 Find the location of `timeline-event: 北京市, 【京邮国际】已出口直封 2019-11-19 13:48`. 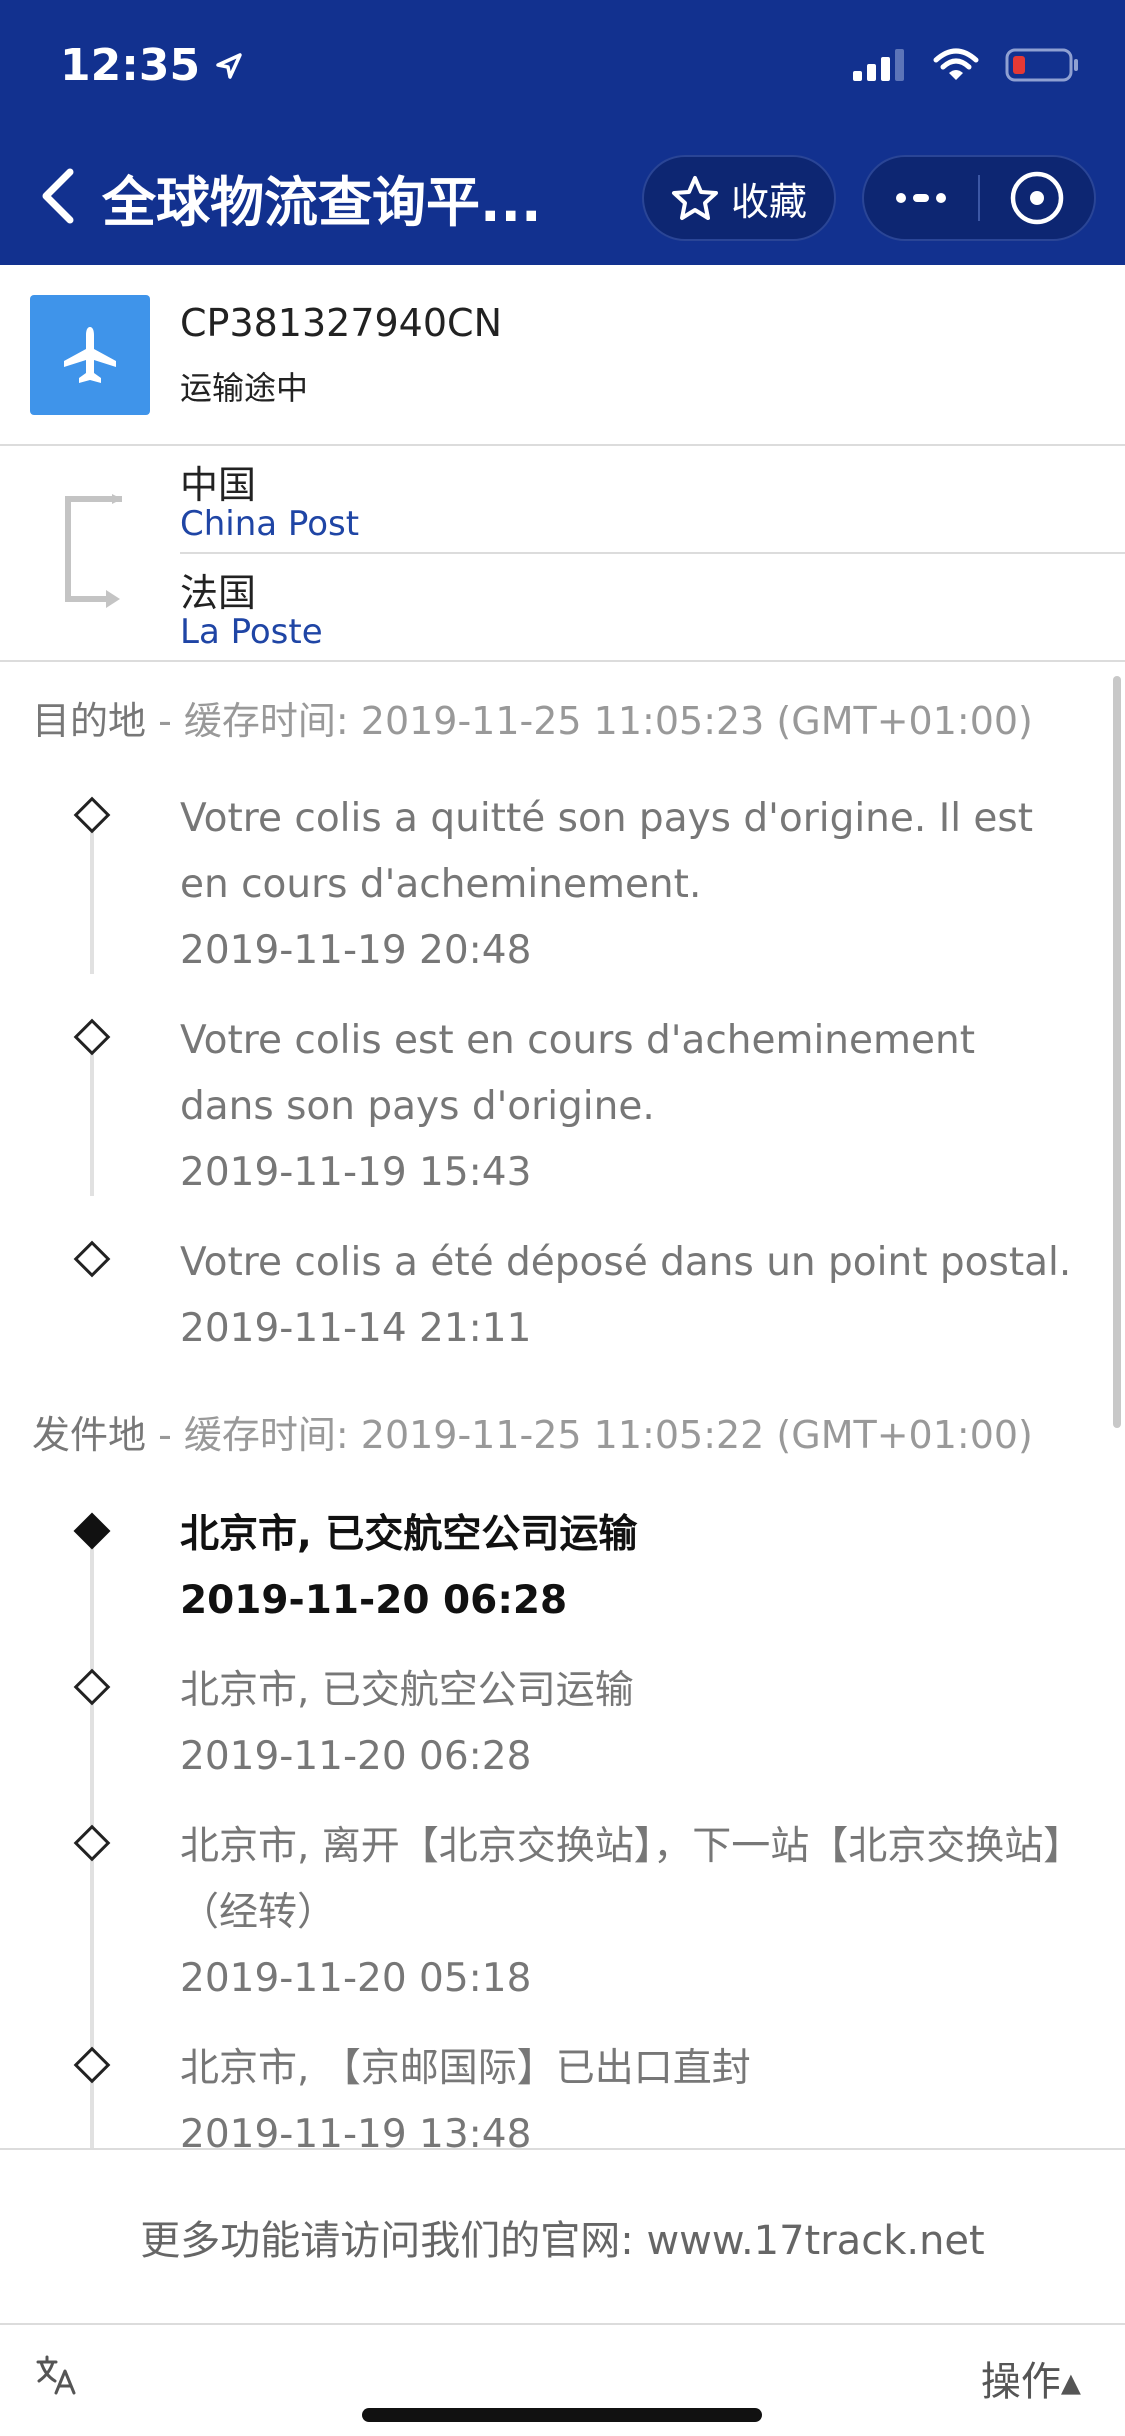

timeline-event: 北京市, 【京邮国际】已出口直封 2019-11-19 13:48 is located at coordinates (630, 2092).